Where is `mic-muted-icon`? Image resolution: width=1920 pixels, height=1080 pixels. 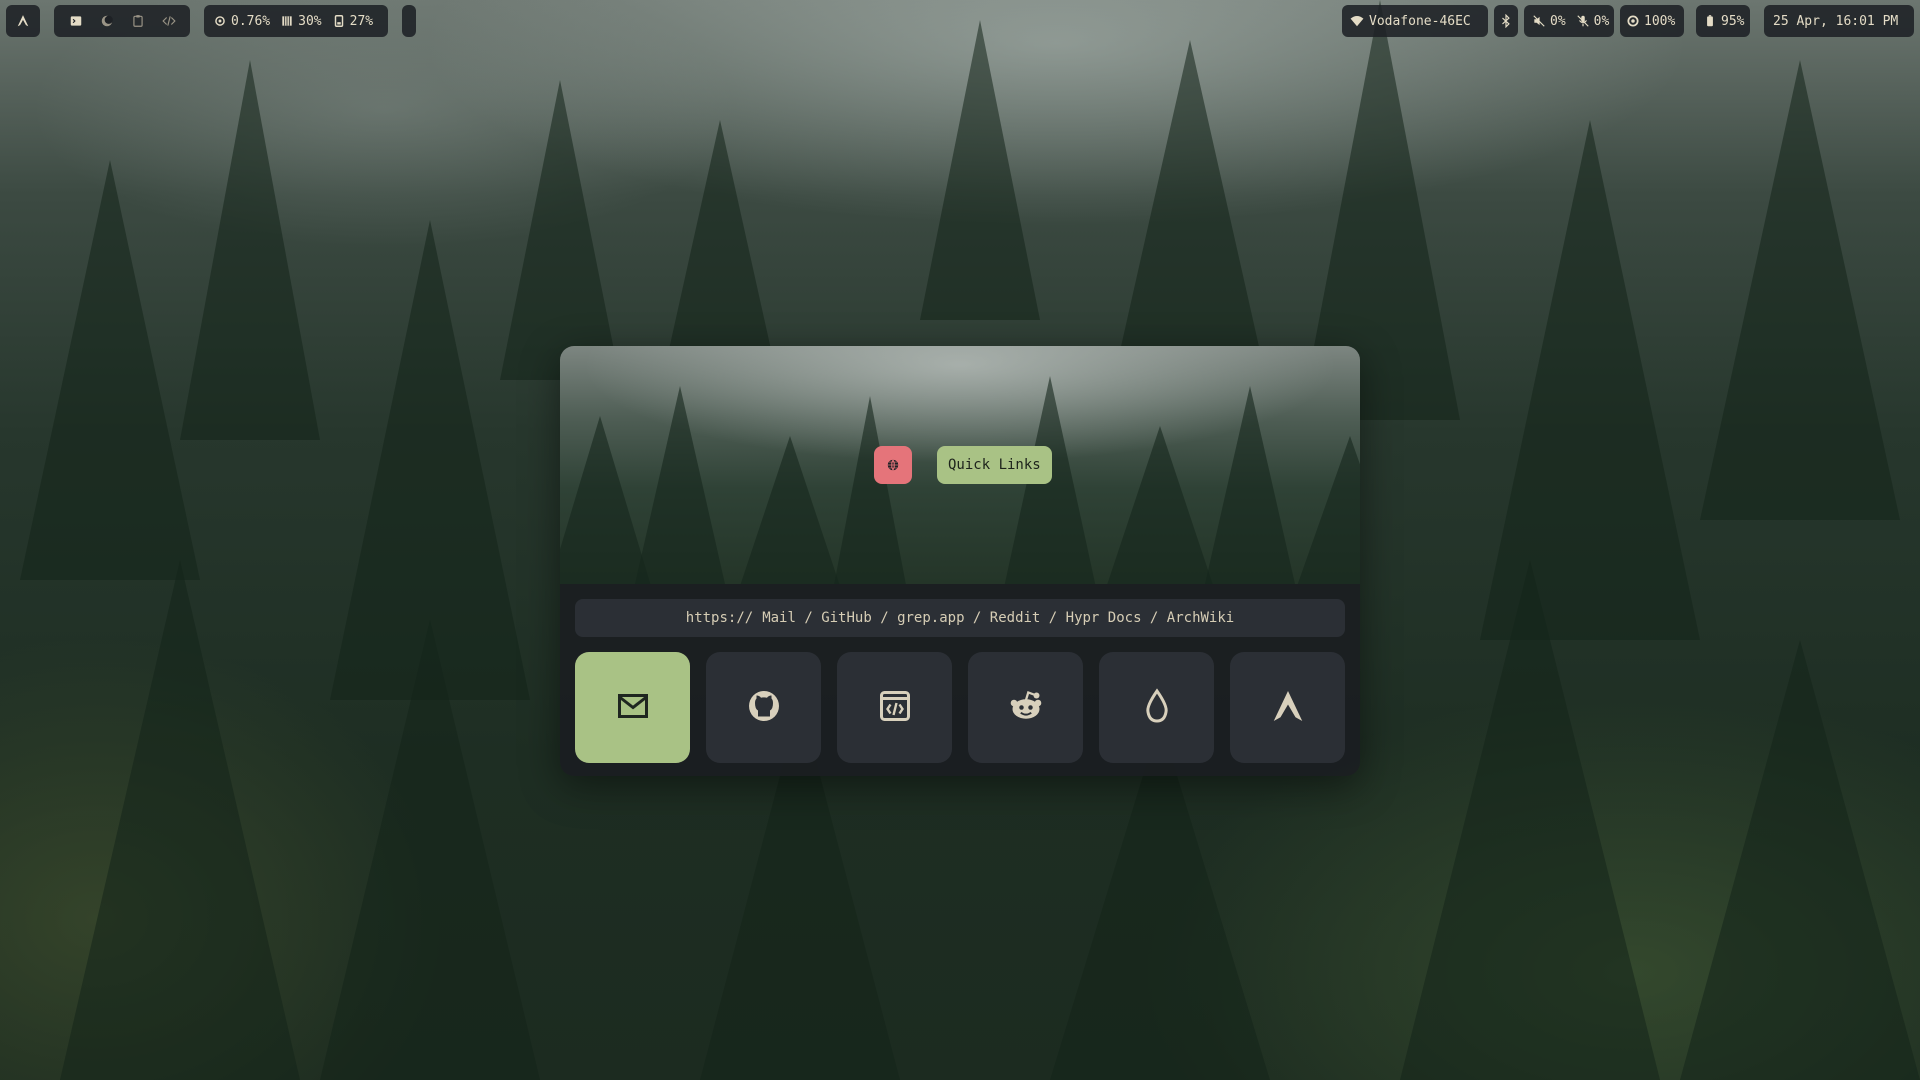
mic-muted-icon is located at coordinates (1583, 21).